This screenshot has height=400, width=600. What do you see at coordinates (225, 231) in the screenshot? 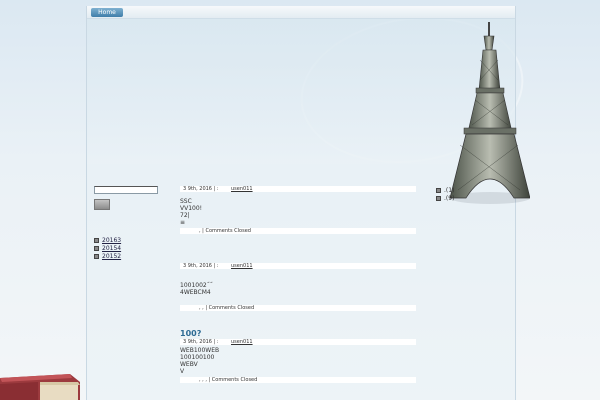
I see `post-footer-text: , | Comments Closed` at bounding box center [225, 231].